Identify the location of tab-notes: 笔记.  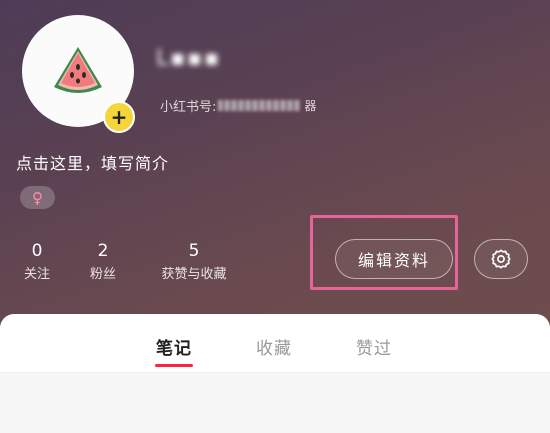
(174, 346).